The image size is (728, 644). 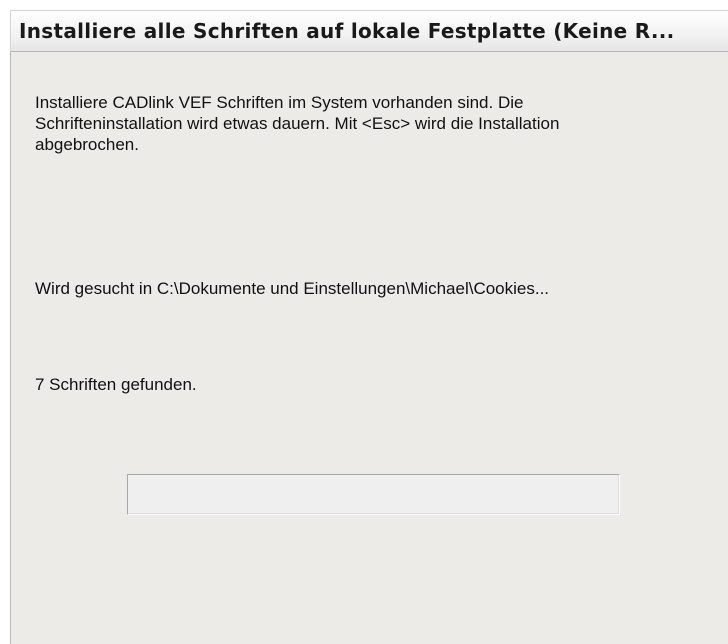 What do you see at coordinates (373, 494) in the screenshot?
I see `progress-bar` at bounding box center [373, 494].